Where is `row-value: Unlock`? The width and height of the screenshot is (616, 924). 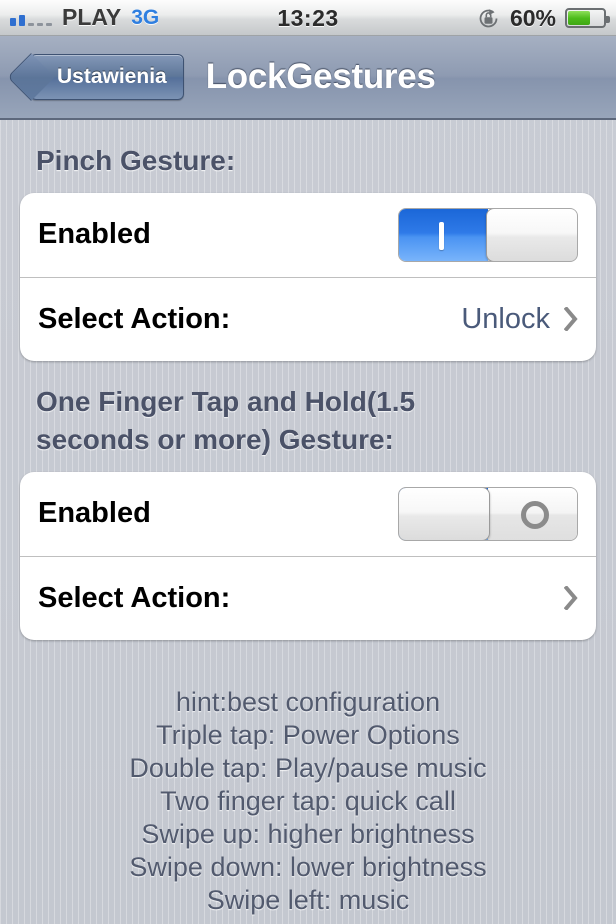 row-value: Unlock is located at coordinates (505, 318).